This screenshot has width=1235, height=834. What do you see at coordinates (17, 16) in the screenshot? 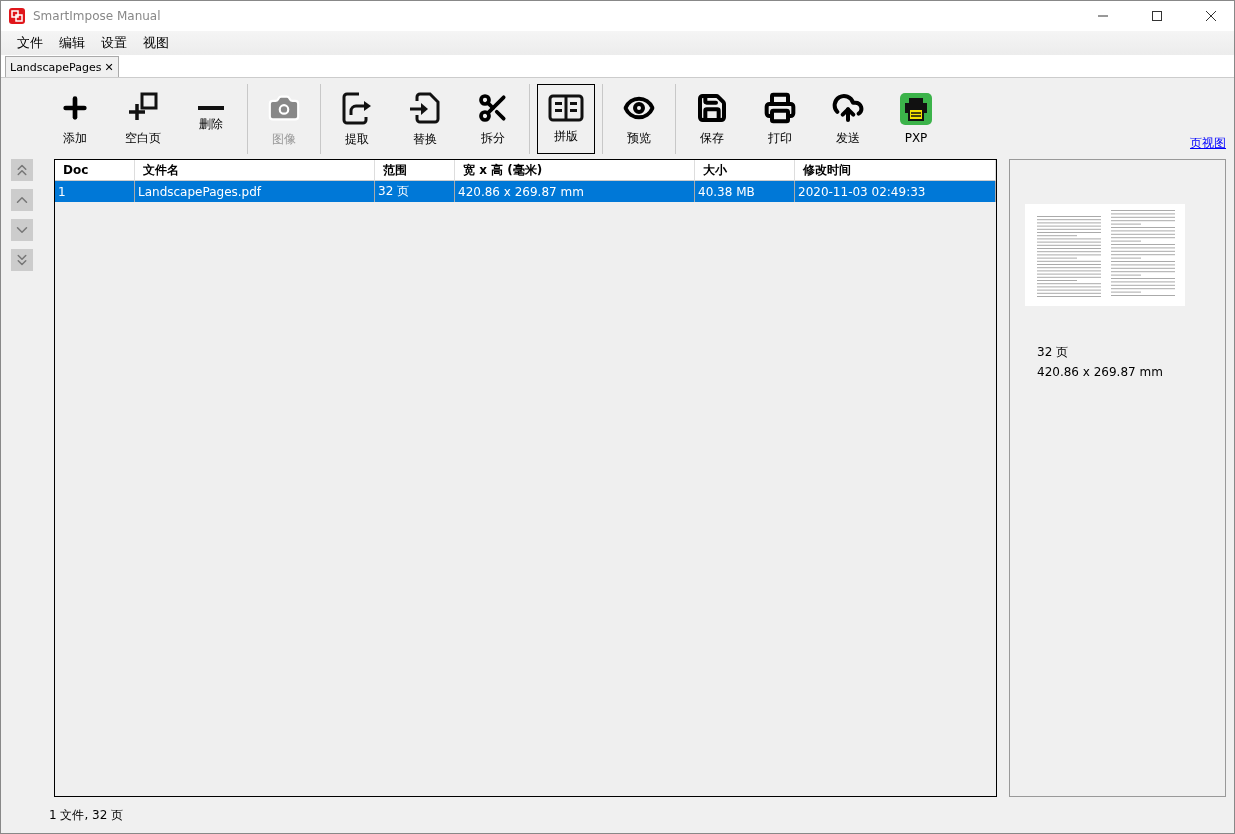
I see `app-logo-icon` at bounding box center [17, 16].